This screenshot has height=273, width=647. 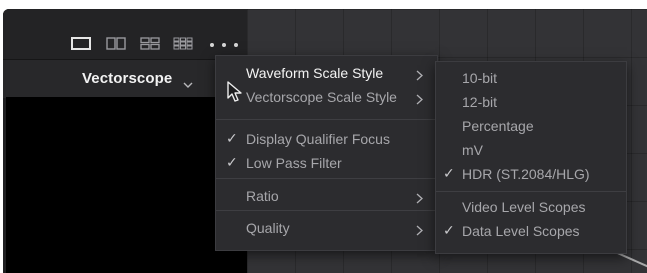 What do you see at coordinates (262, 196) in the screenshot?
I see `menu-item-label: Ratio` at bounding box center [262, 196].